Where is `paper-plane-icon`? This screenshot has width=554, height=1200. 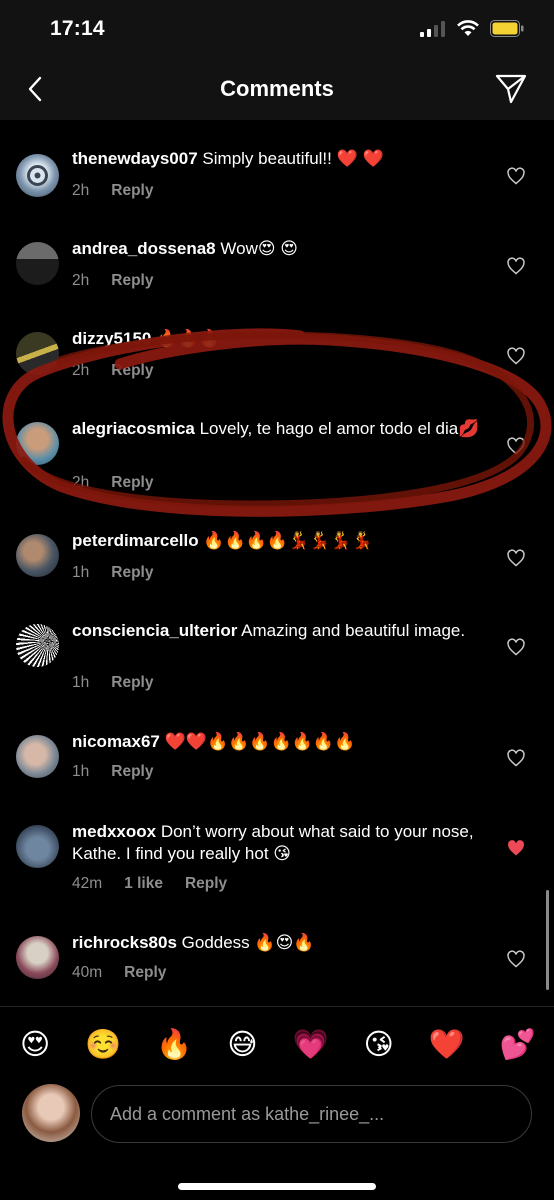 paper-plane-icon is located at coordinates (511, 89).